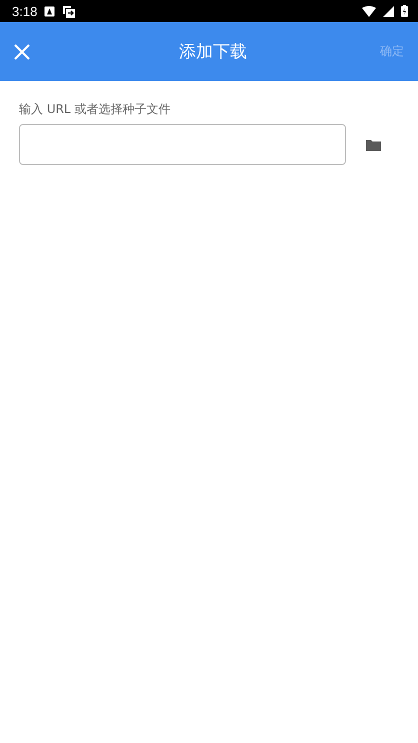  I want to click on field-label: 输入 URL 或者选择种子文件, so click(95, 109).